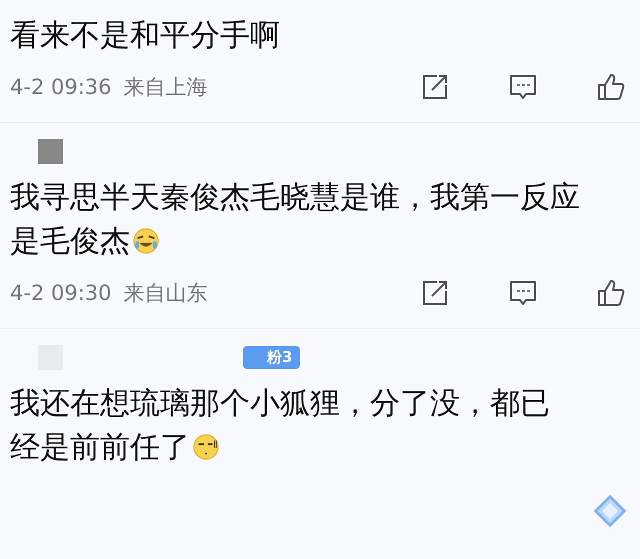 The height and width of the screenshot is (559, 640). What do you see at coordinates (280, 426) in the screenshot?
I see `comment-text: 我还在想琉璃那个小狐狸，分了没，都已 经是前前任了` at bounding box center [280, 426].